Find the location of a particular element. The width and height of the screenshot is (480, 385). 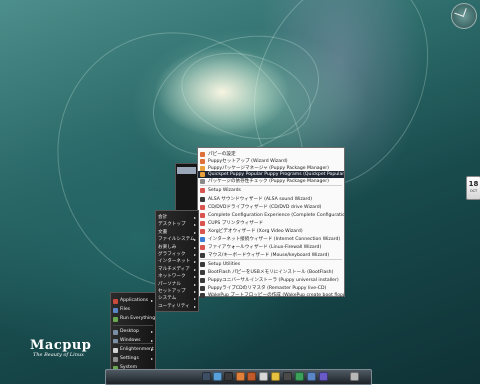

category-menu-item-label: 文書 is located at coordinates (163, 232).